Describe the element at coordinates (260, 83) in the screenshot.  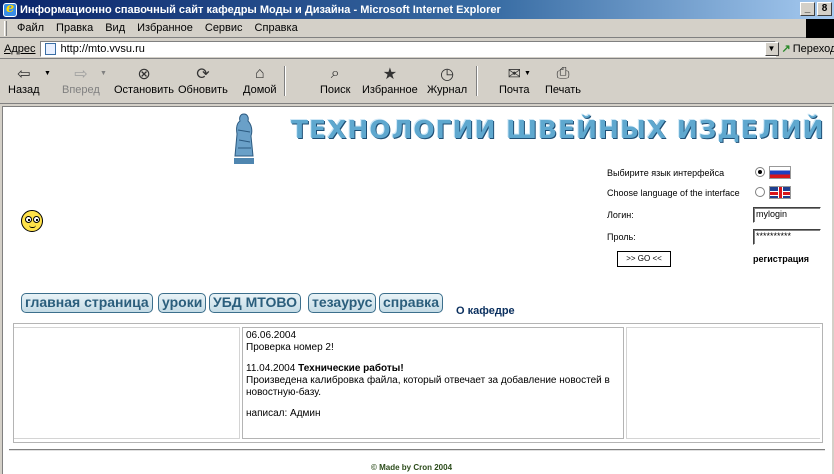
I see `home-button: ⌂ Домой` at that location.